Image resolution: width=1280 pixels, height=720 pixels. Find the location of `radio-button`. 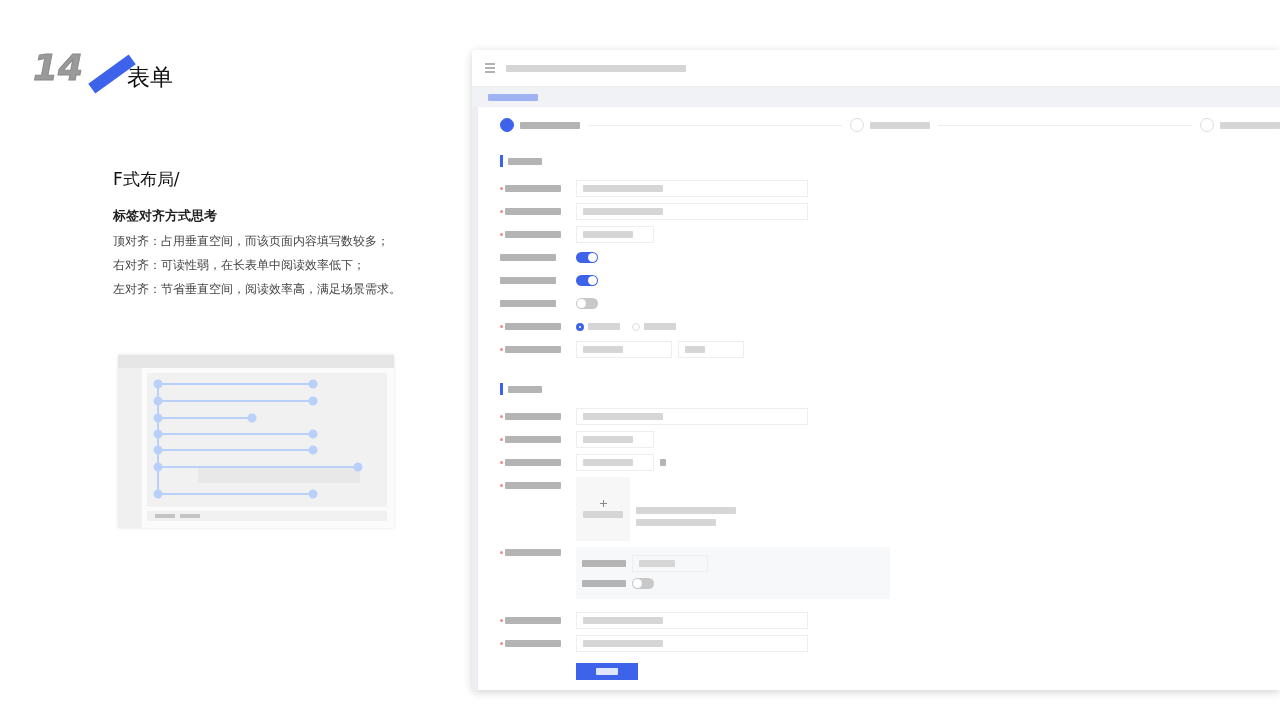

radio-button is located at coordinates (598, 326).